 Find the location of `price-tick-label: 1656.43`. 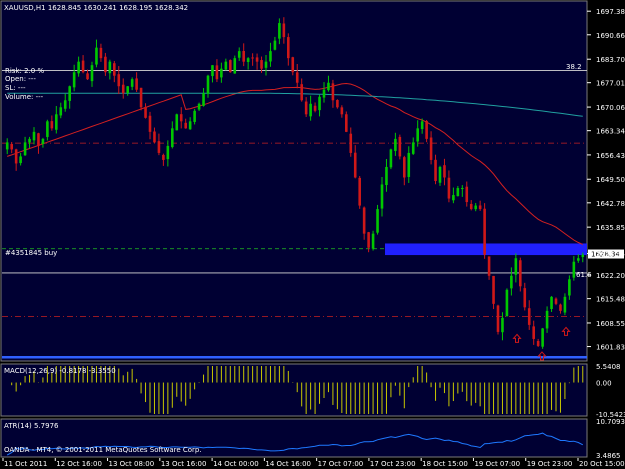

price-tick-label: 1656.43 is located at coordinates (610, 156).